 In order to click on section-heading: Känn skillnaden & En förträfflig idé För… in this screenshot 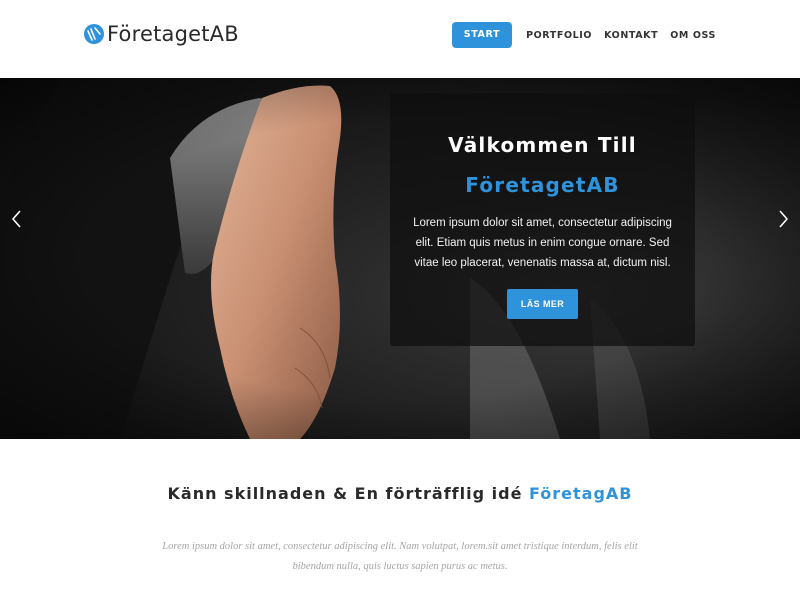, I will do `click(400, 493)`.